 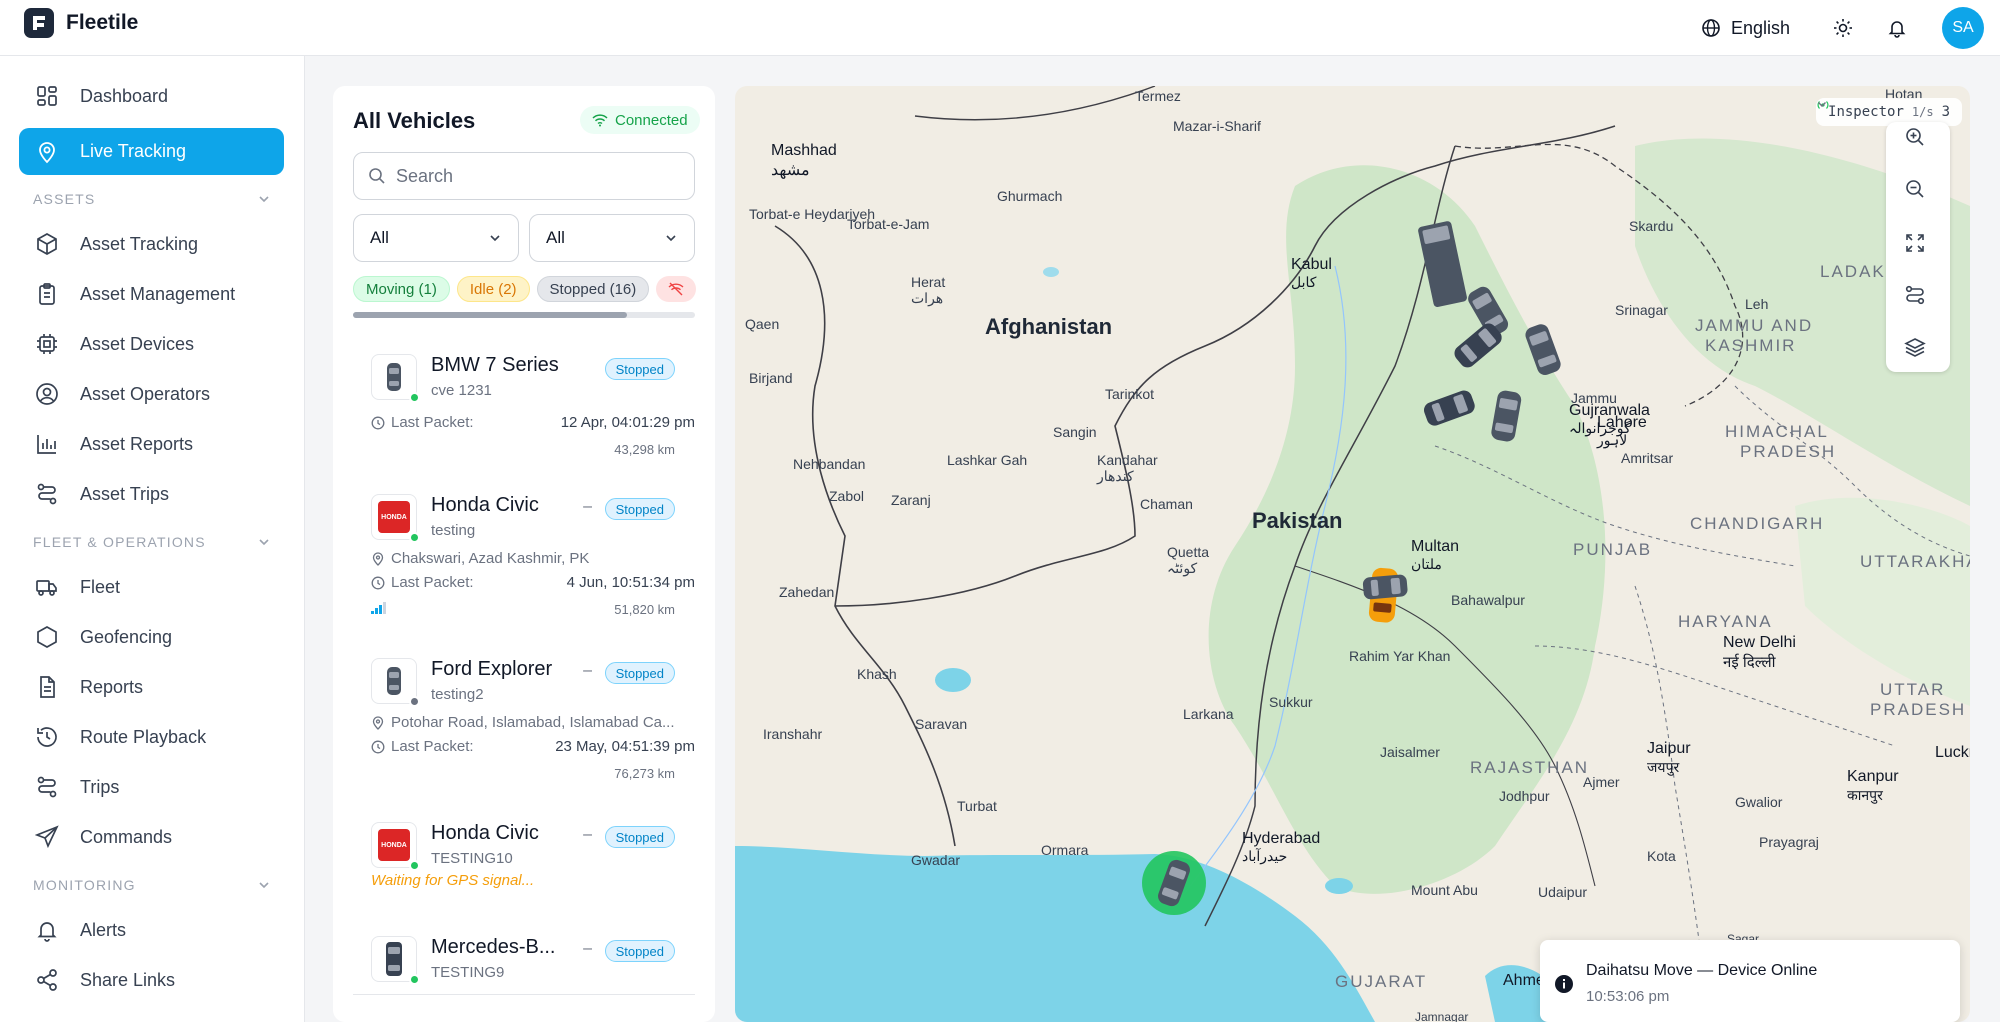 I want to click on hexagon-icon, so click(x=47, y=637).